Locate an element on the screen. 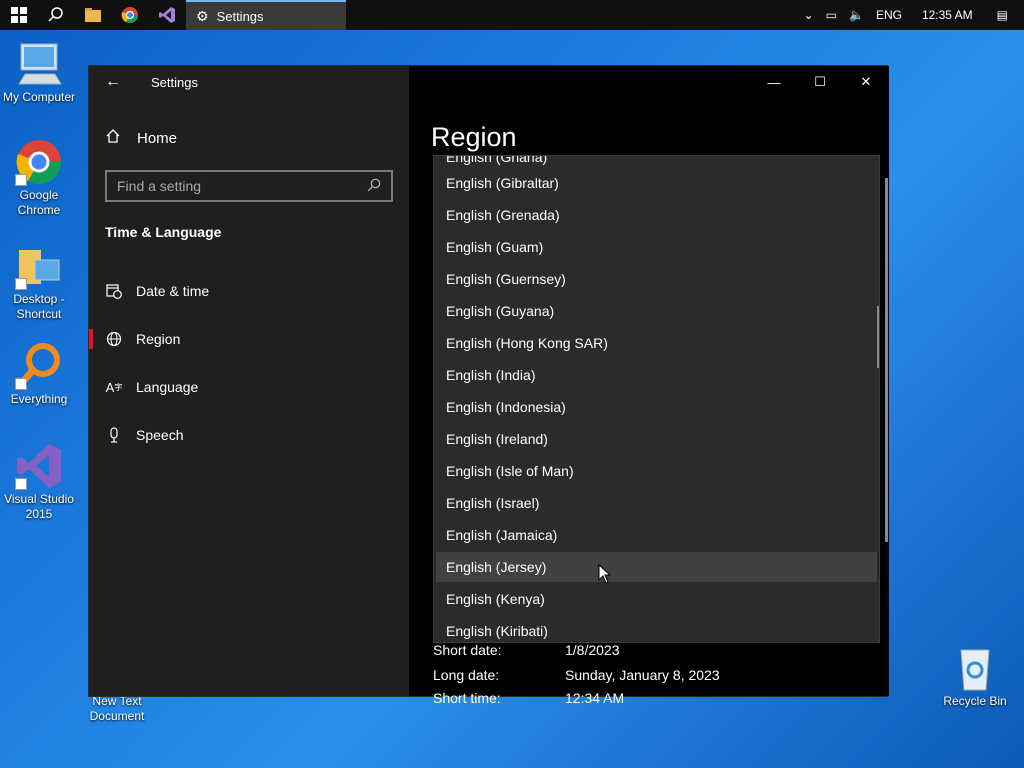 Image resolution: width=1024 pixels, height=768 pixels. action-center-icon: ▤ is located at coordinates (1002, 15).